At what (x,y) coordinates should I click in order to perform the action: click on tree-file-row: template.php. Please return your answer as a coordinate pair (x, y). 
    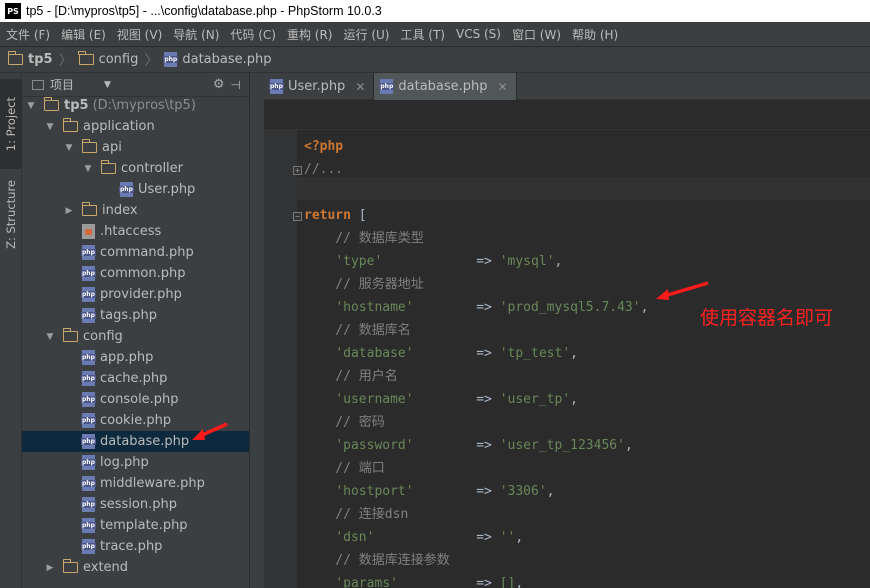
    Looking at the image, I should click on (135, 525).